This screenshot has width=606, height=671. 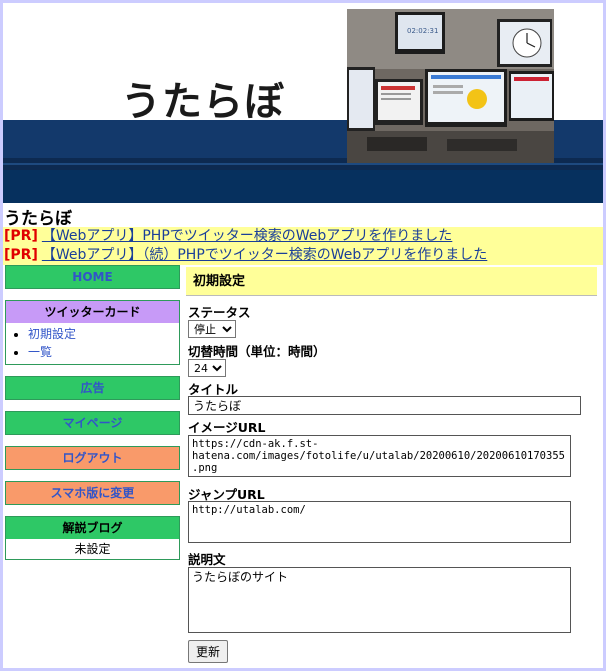 I want to click on monitors-photo-image: 02:02:31, so click(x=450, y=86).